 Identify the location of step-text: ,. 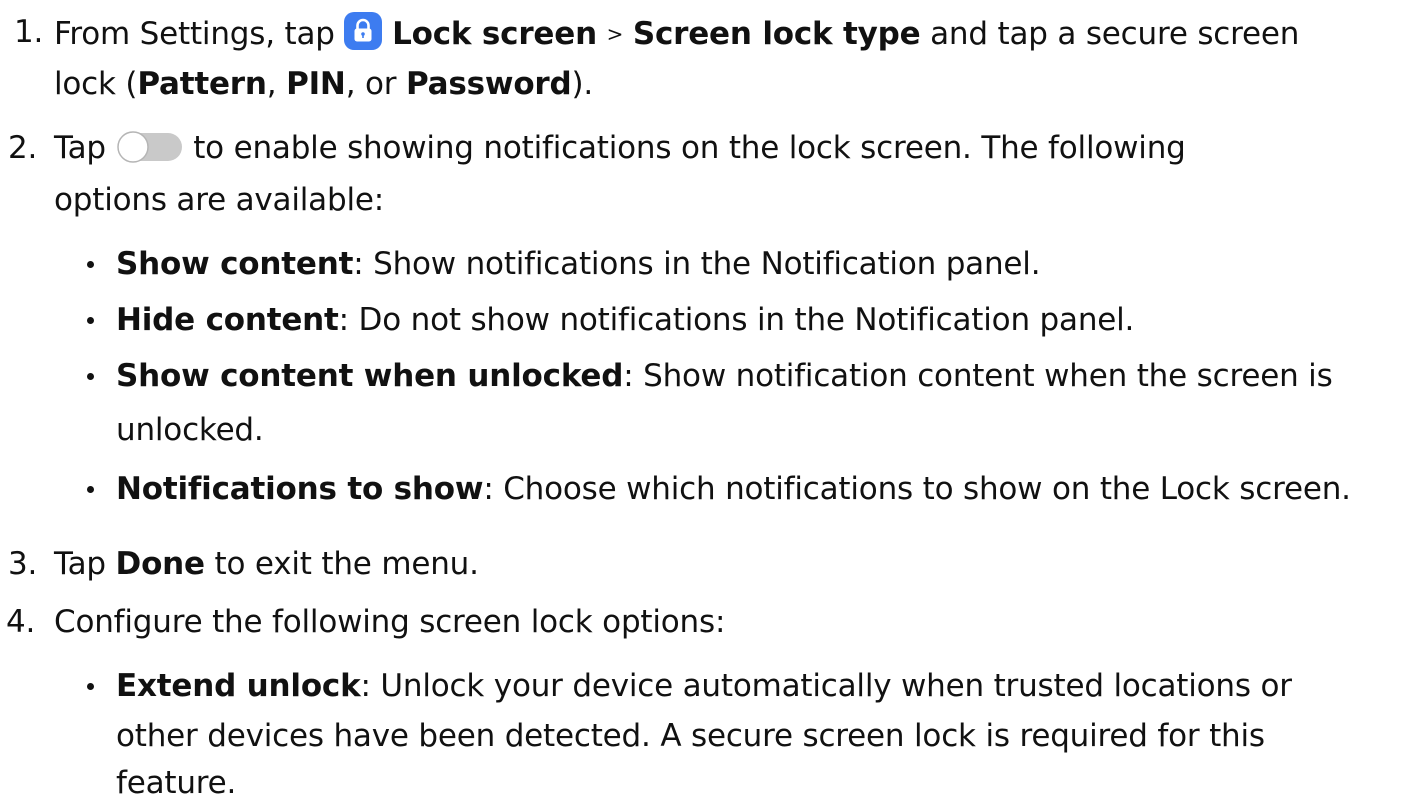
(271, 84).